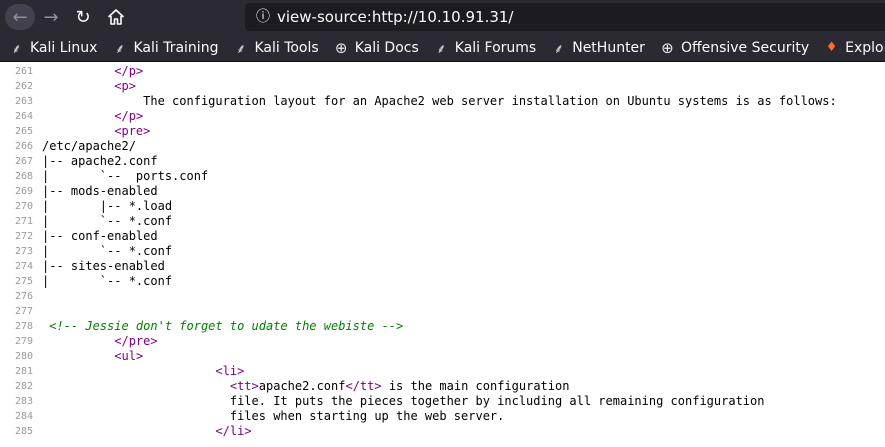 The height and width of the screenshot is (447, 885). Describe the element at coordinates (23, 221) in the screenshot. I see `line-number: 271` at that location.